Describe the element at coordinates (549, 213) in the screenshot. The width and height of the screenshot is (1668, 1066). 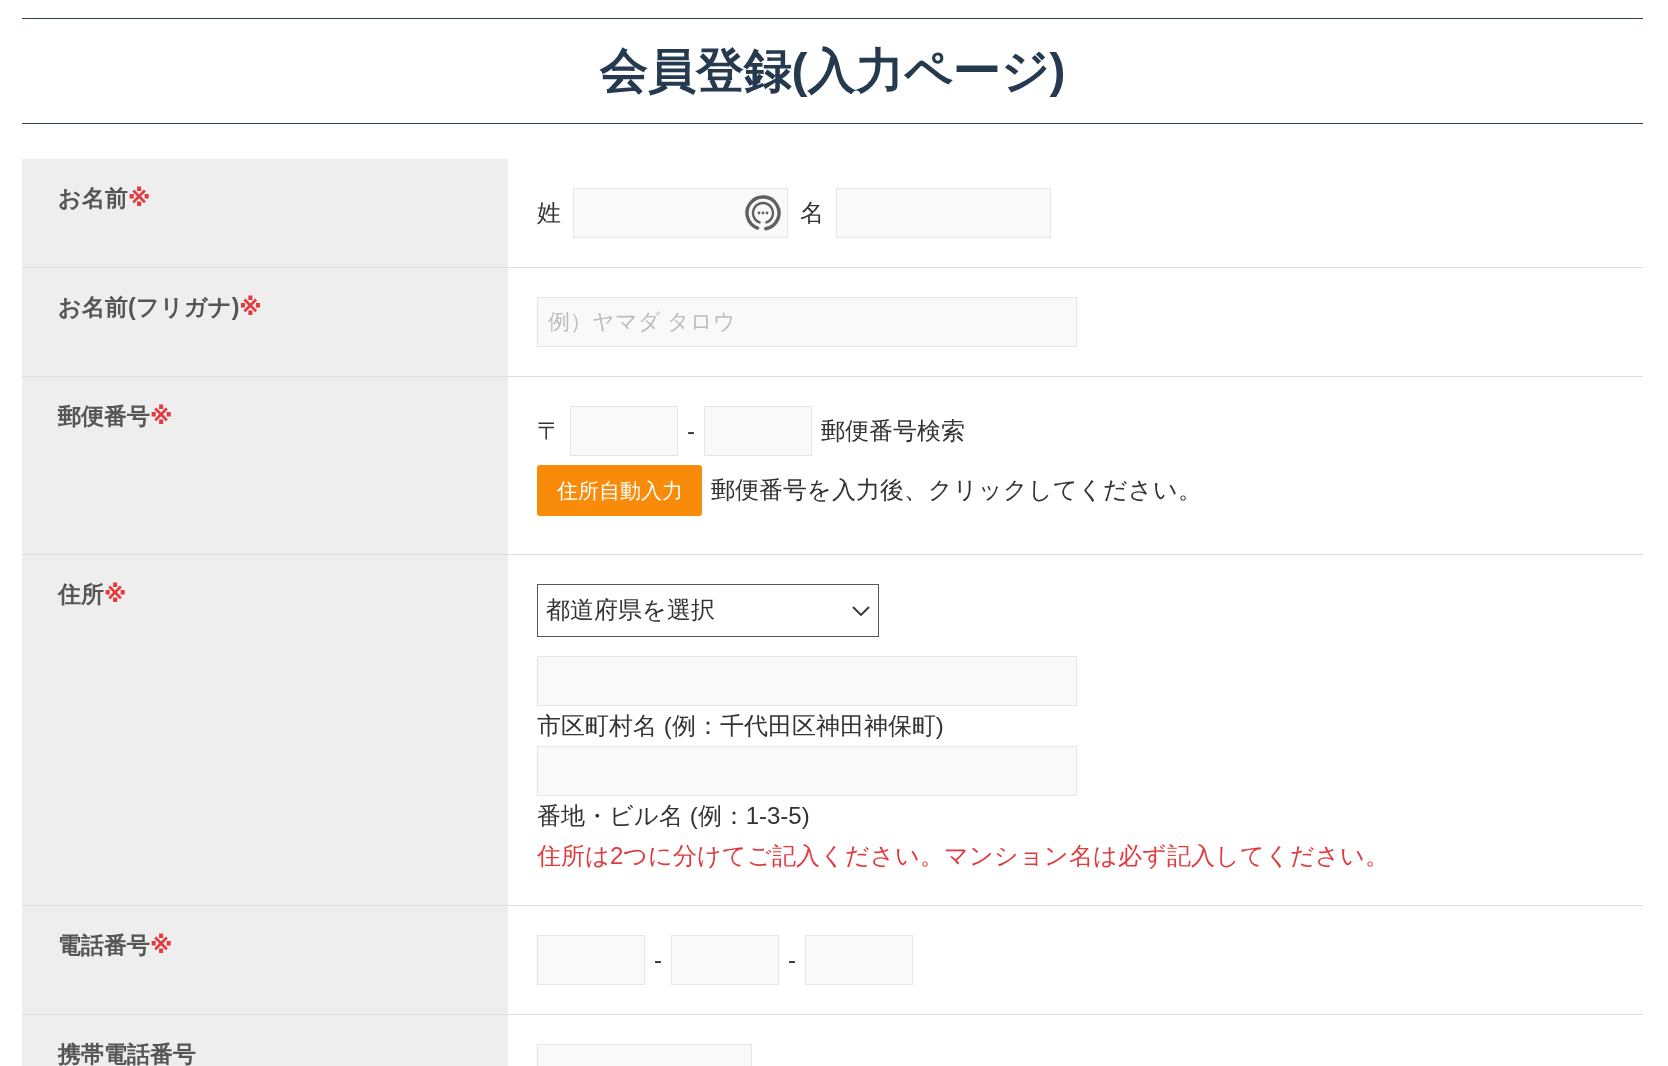
I see `input-label: 姓` at that location.